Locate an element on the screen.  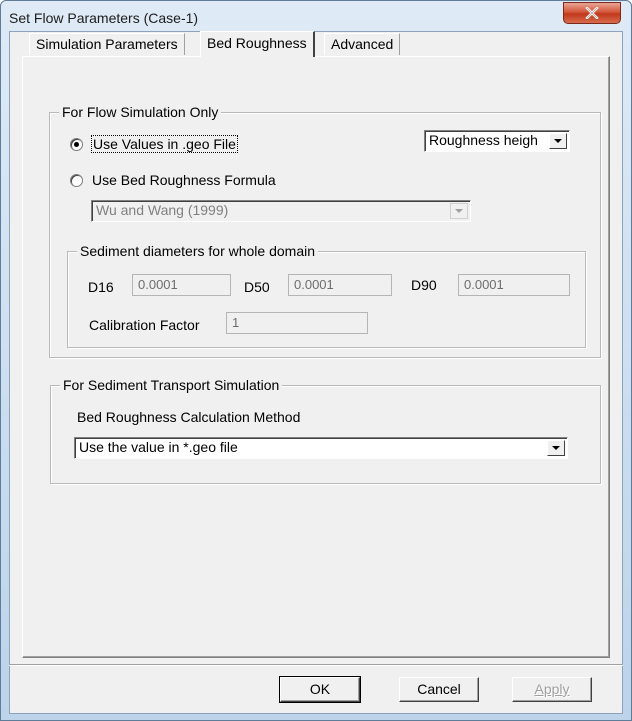
close-icon is located at coordinates (592, 13).